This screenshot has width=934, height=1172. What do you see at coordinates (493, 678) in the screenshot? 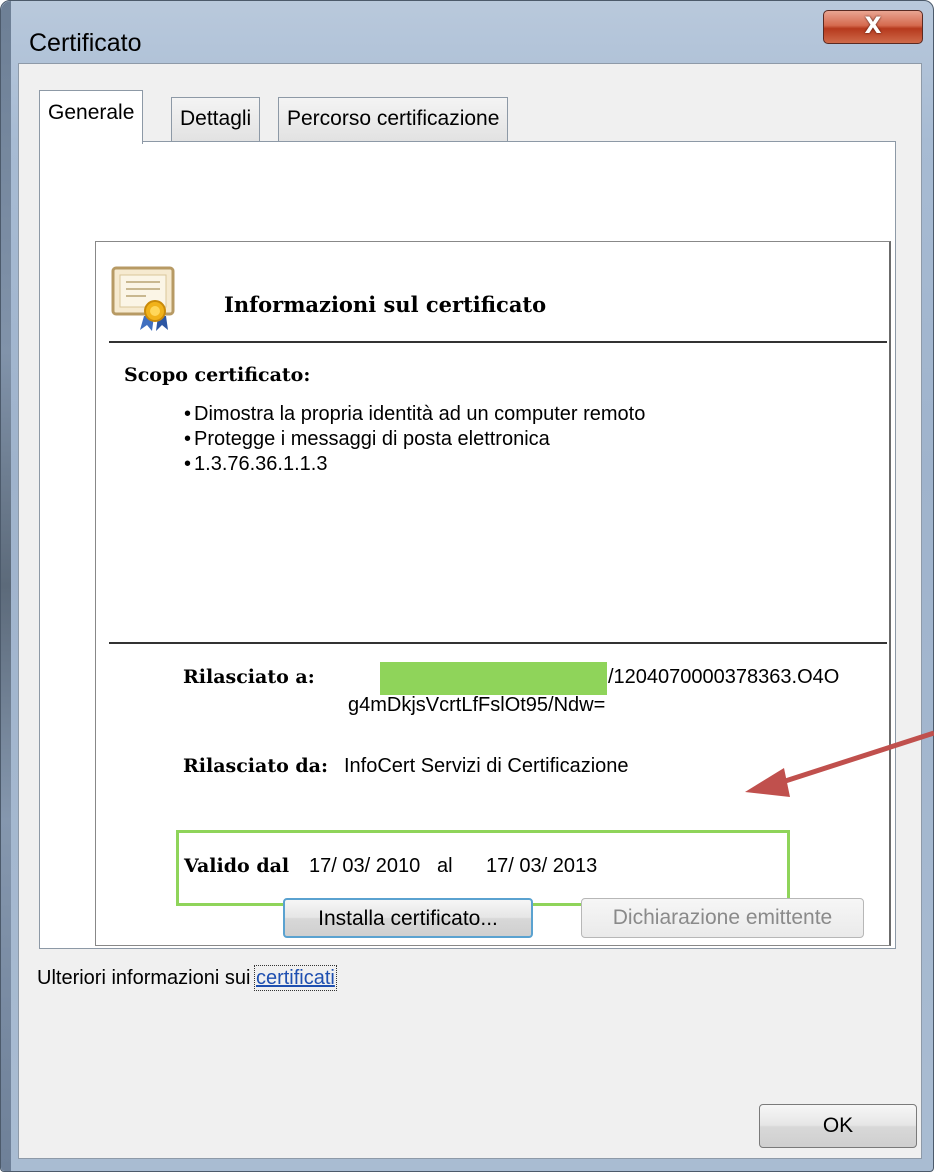
I see `redaction-mark` at bounding box center [493, 678].